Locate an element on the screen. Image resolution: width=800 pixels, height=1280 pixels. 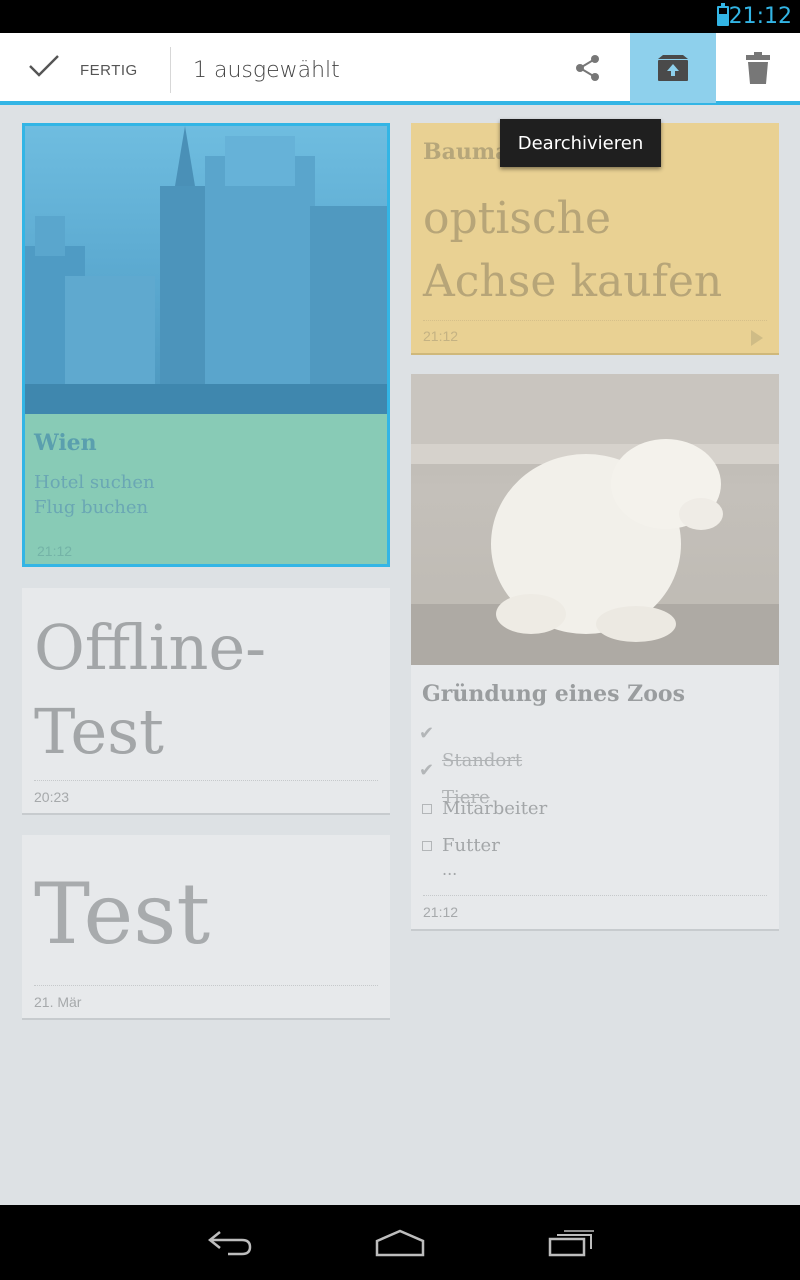
play-icon is located at coordinates (757, 338).